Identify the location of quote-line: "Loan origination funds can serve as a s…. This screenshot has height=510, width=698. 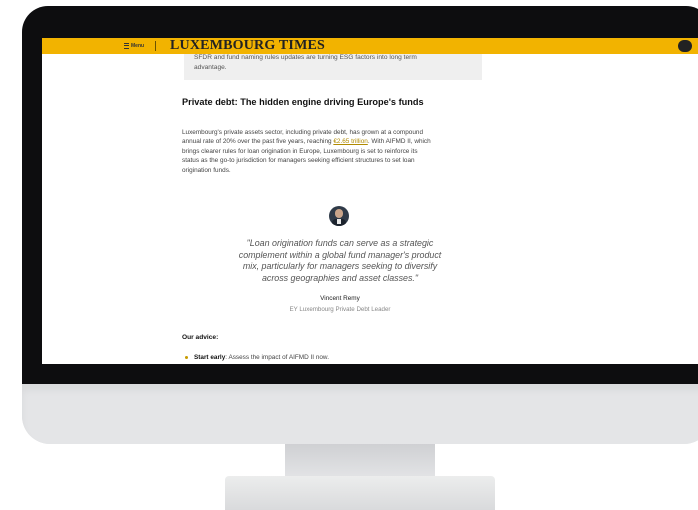
(340, 243).